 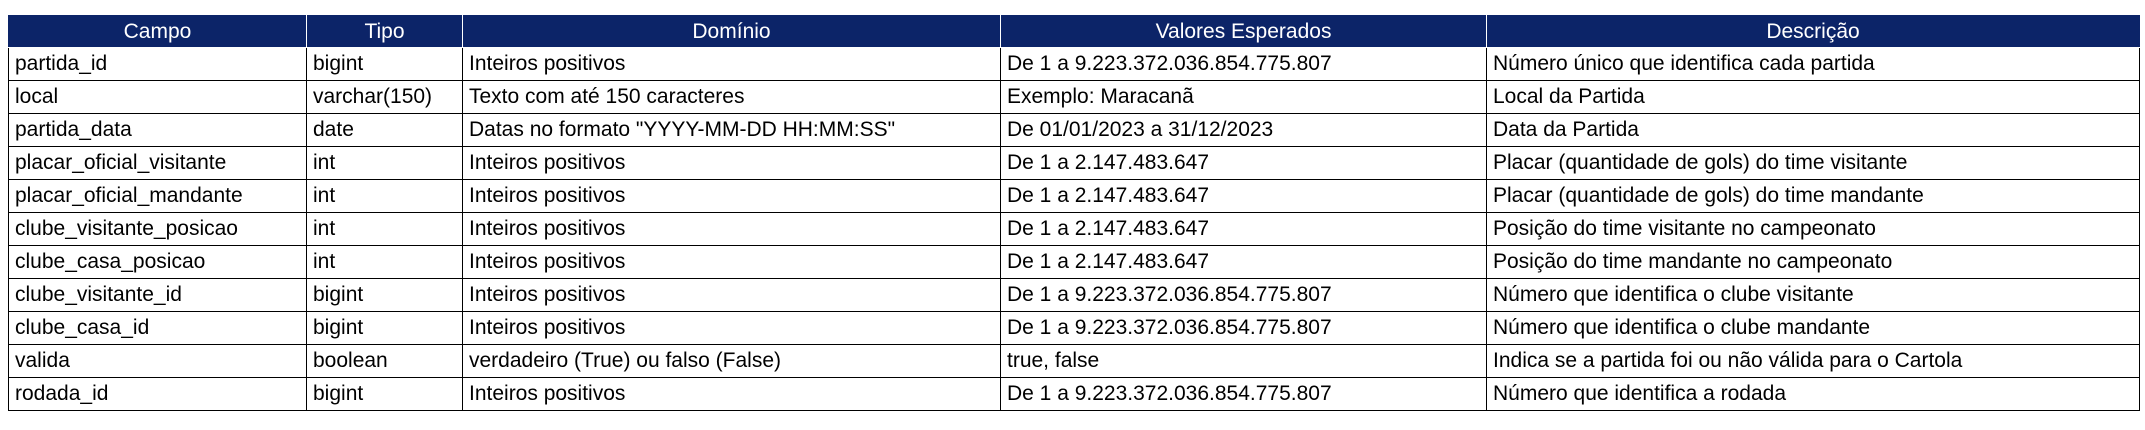 I want to click on header-tipo: Tipo, so click(x=384, y=31).